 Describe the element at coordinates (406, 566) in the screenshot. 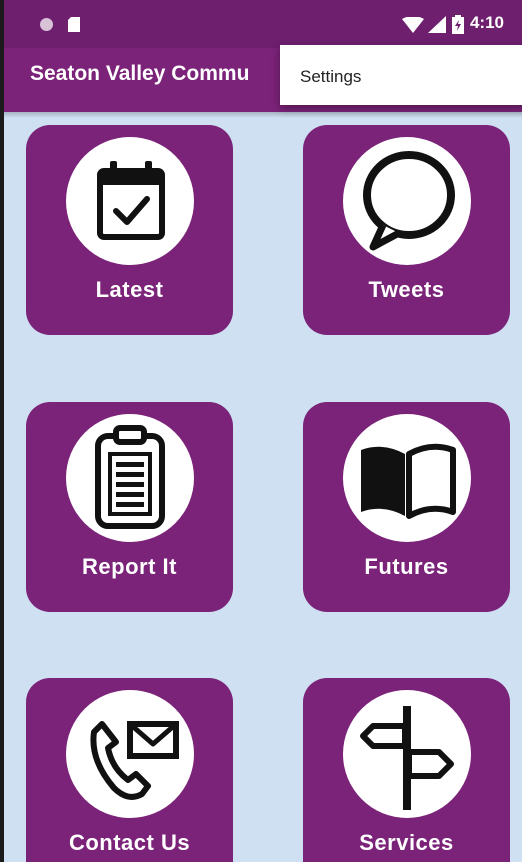

I see `tile-label: Futures` at that location.